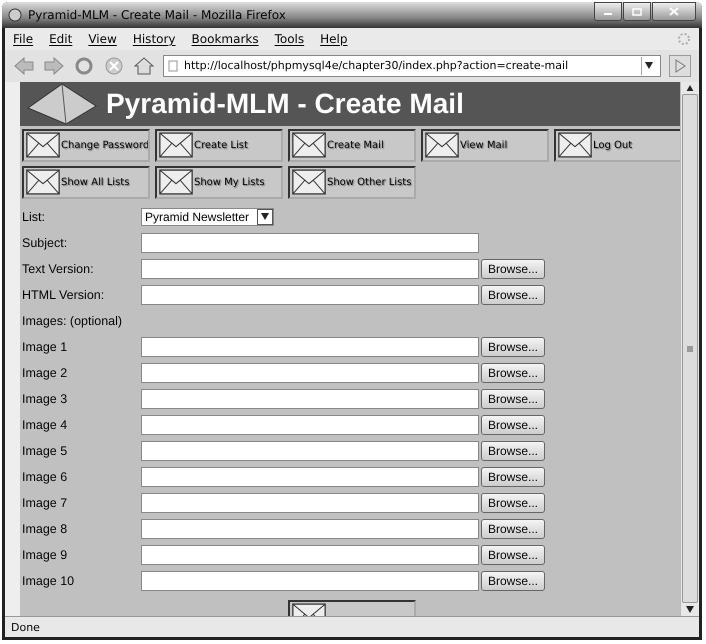 The width and height of the screenshot is (706, 644). Describe the element at coordinates (289, 39) in the screenshot. I see `menu-item: Tools` at that location.